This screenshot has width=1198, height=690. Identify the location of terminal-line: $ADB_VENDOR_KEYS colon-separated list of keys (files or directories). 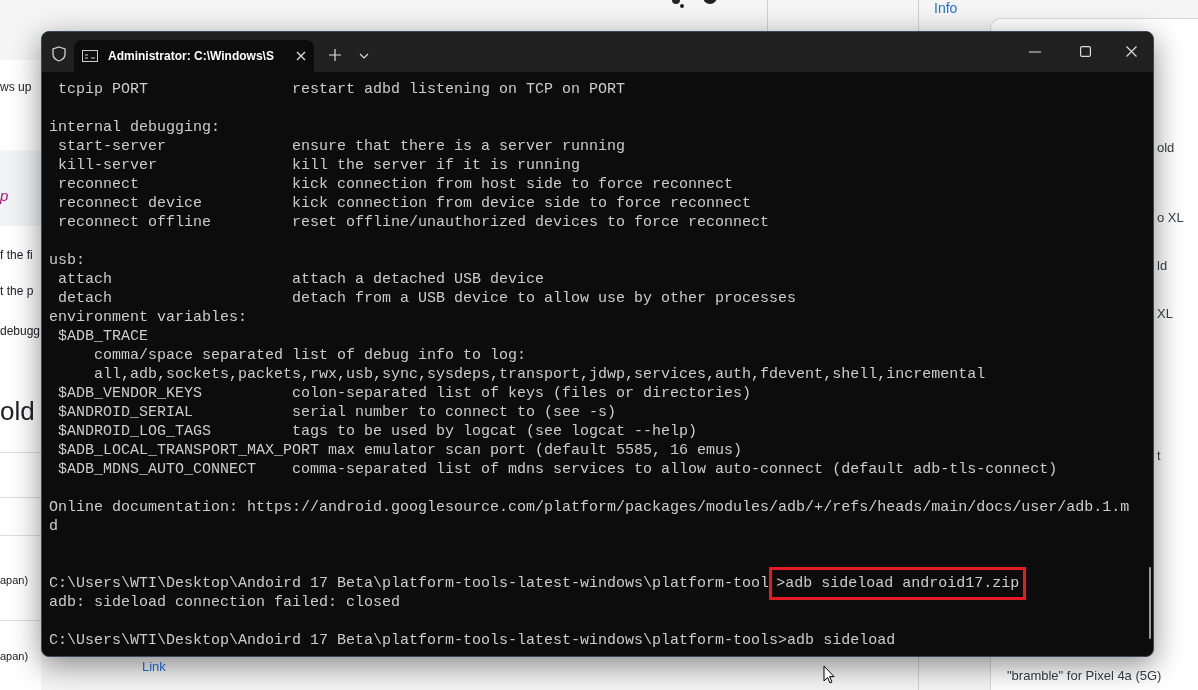
(404, 393).